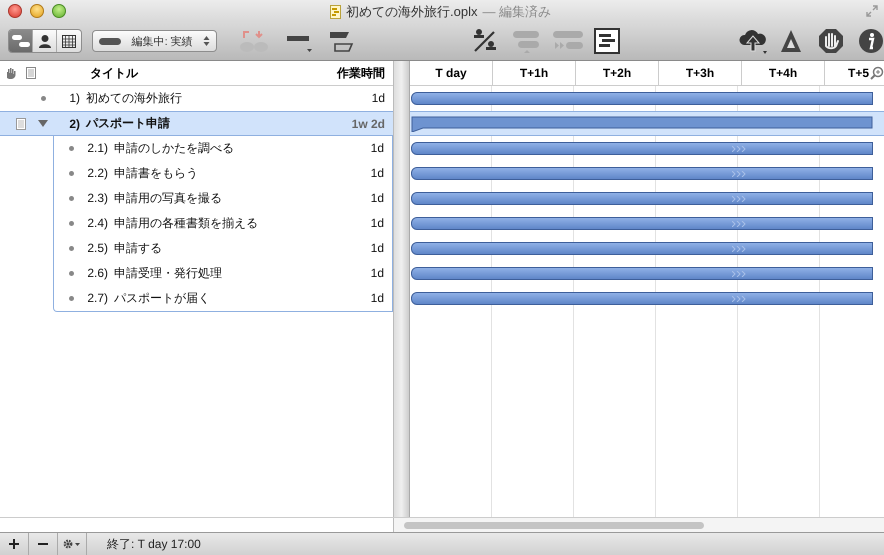  I want to click on stepper-arrows-icon, so click(206, 41).